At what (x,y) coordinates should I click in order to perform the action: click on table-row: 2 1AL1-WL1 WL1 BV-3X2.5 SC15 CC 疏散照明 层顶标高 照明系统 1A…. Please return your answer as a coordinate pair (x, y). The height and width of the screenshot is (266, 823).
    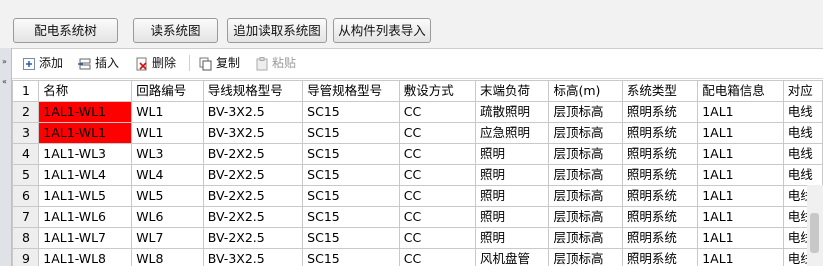
    Looking at the image, I should click on (417, 112).